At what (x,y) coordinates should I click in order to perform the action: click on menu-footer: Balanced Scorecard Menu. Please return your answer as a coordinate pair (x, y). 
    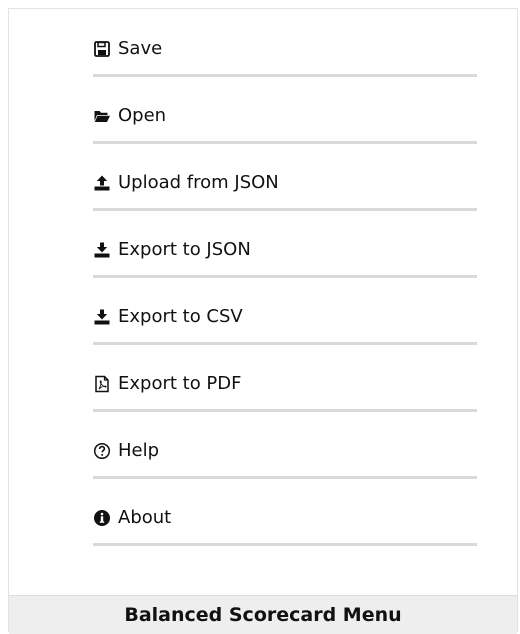
    Looking at the image, I should click on (263, 614).